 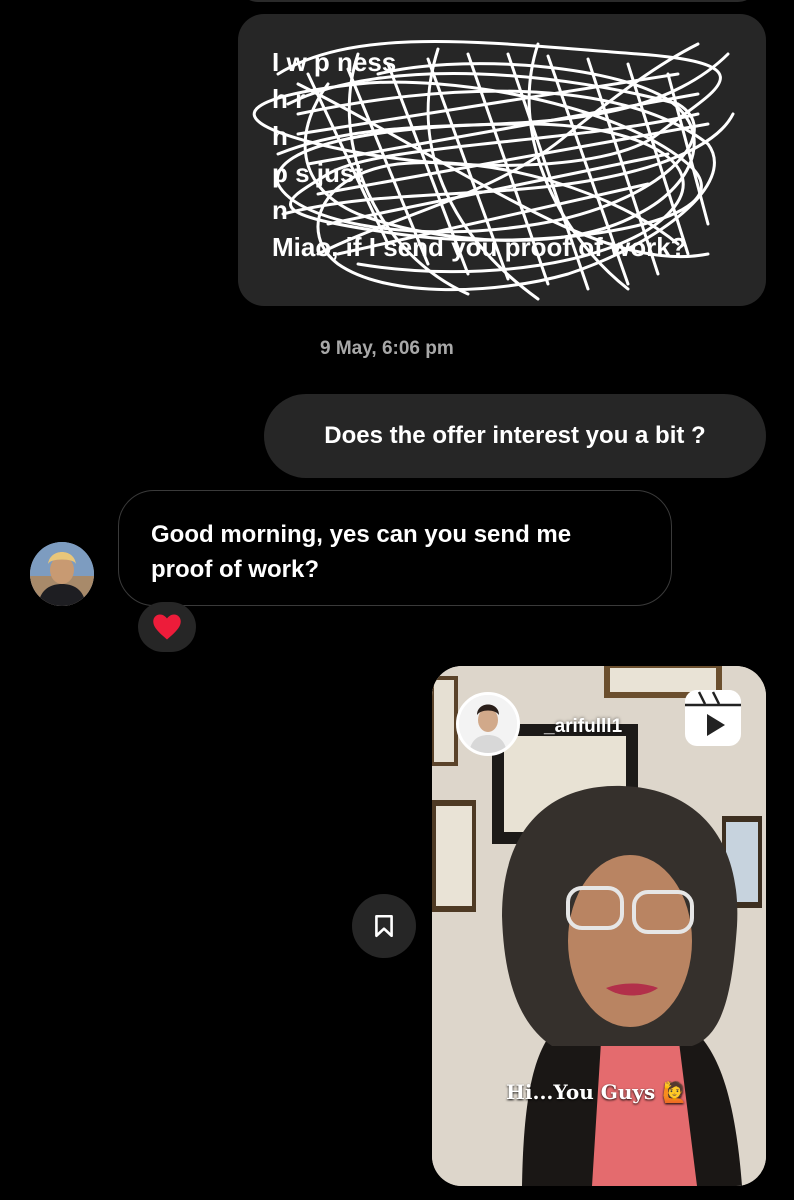 I want to click on contact-avatar, so click(x=62, y=574).